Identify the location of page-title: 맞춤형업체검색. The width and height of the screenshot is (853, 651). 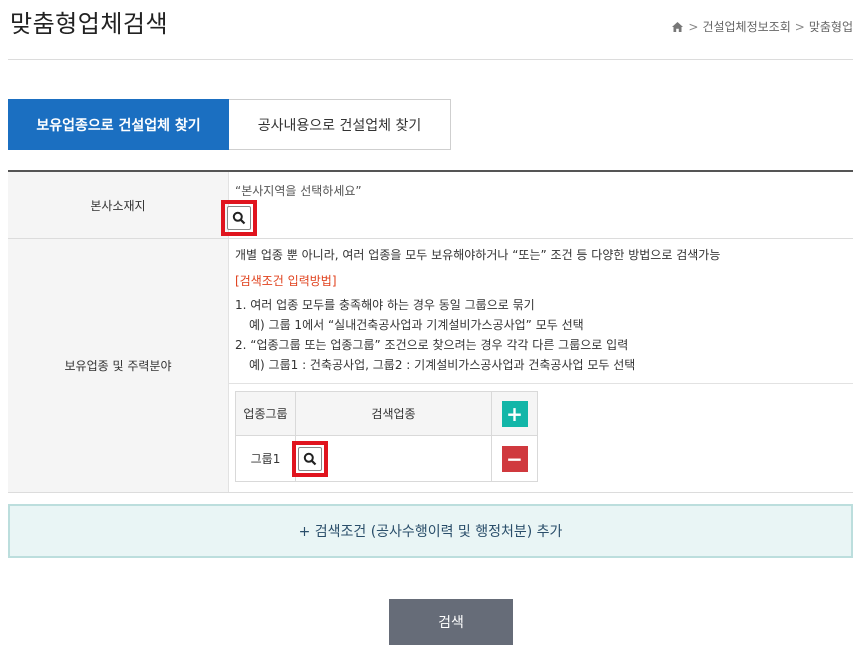
(89, 24).